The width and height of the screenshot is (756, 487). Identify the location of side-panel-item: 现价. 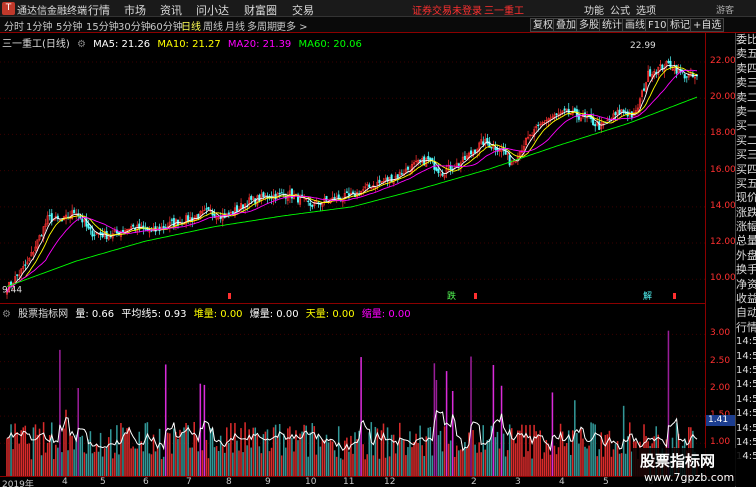
(746, 198).